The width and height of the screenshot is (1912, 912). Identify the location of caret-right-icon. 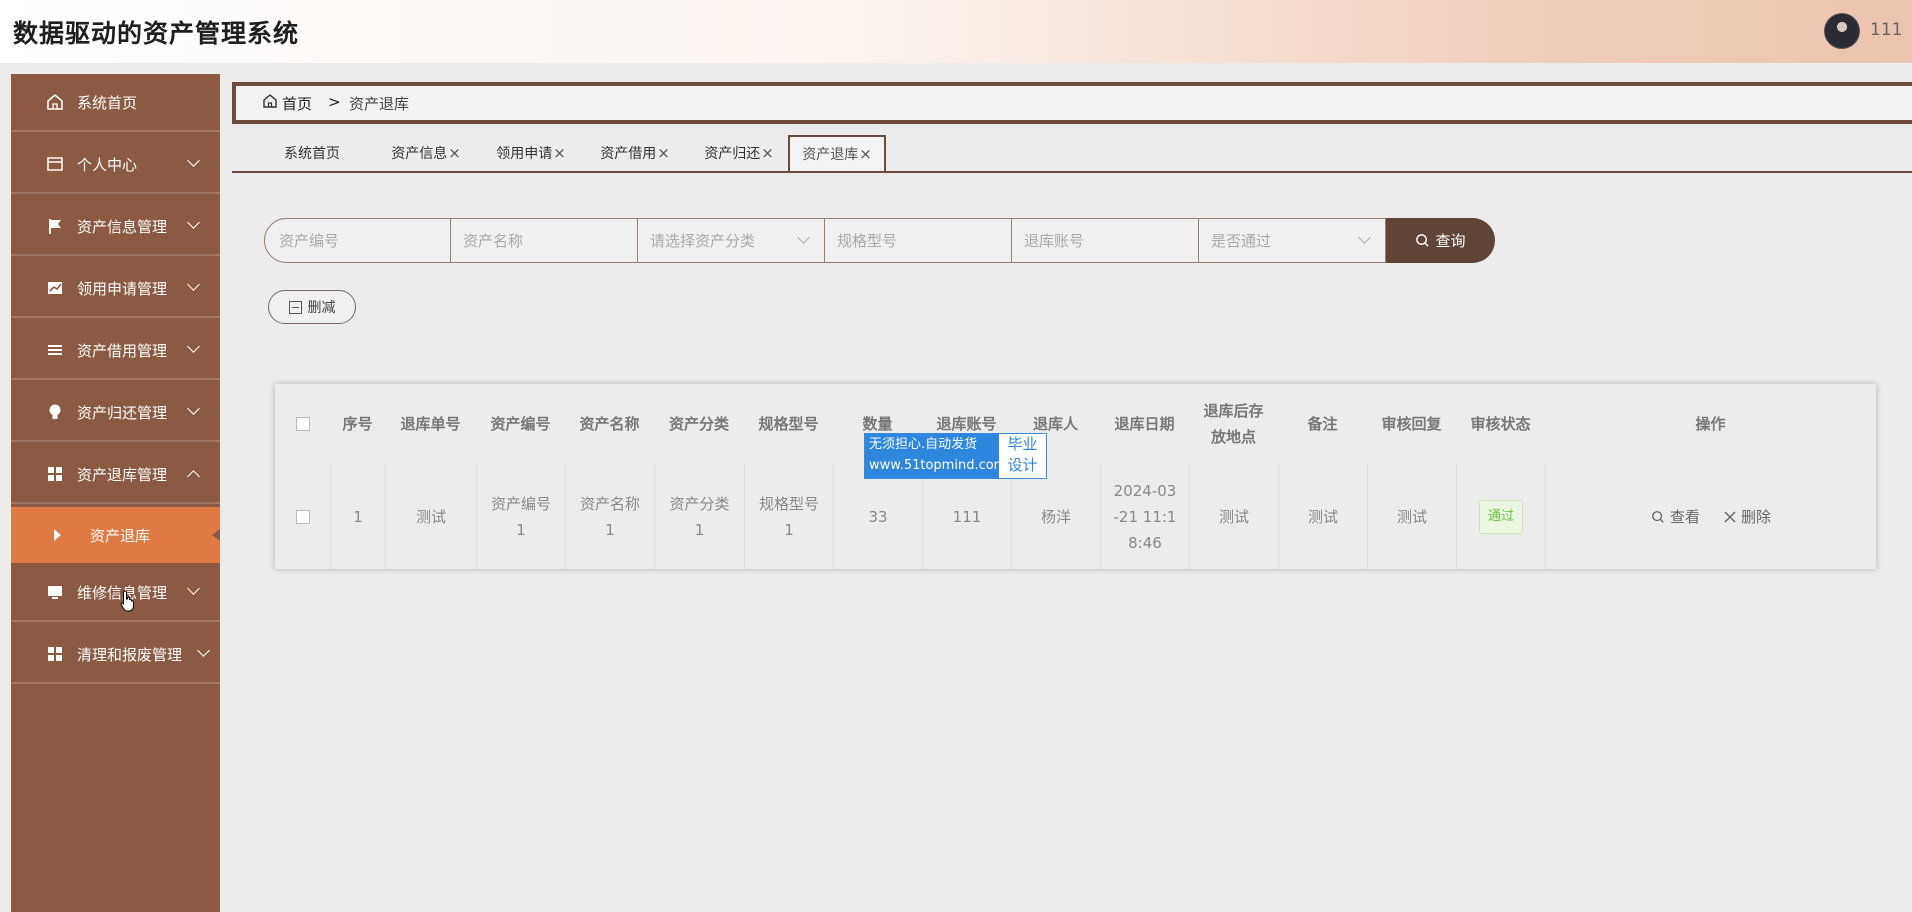
(57, 535).